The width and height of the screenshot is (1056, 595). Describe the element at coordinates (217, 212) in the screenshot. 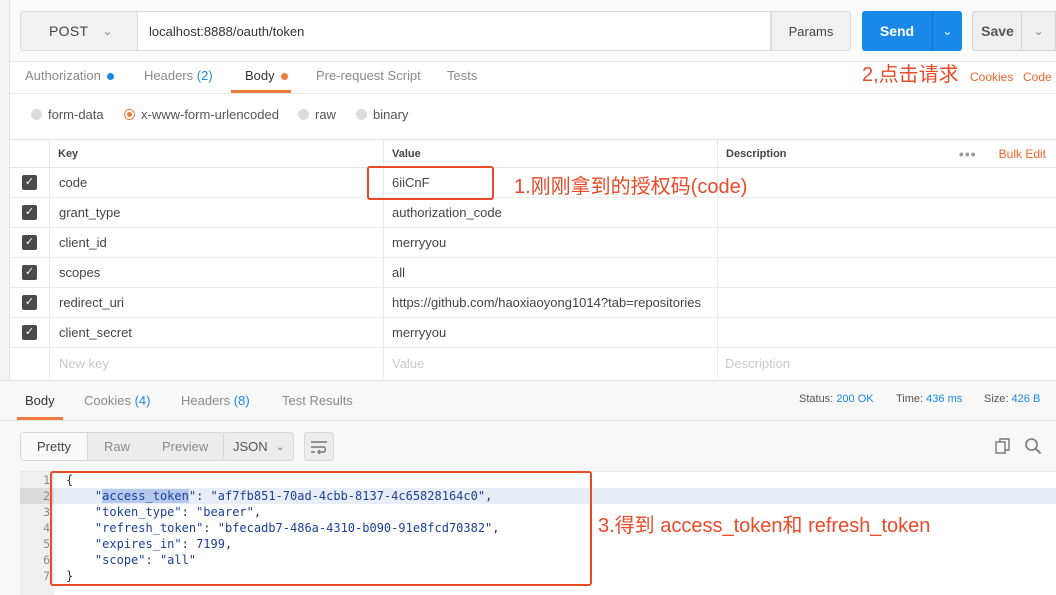

I see `key-cell: grant_type` at that location.